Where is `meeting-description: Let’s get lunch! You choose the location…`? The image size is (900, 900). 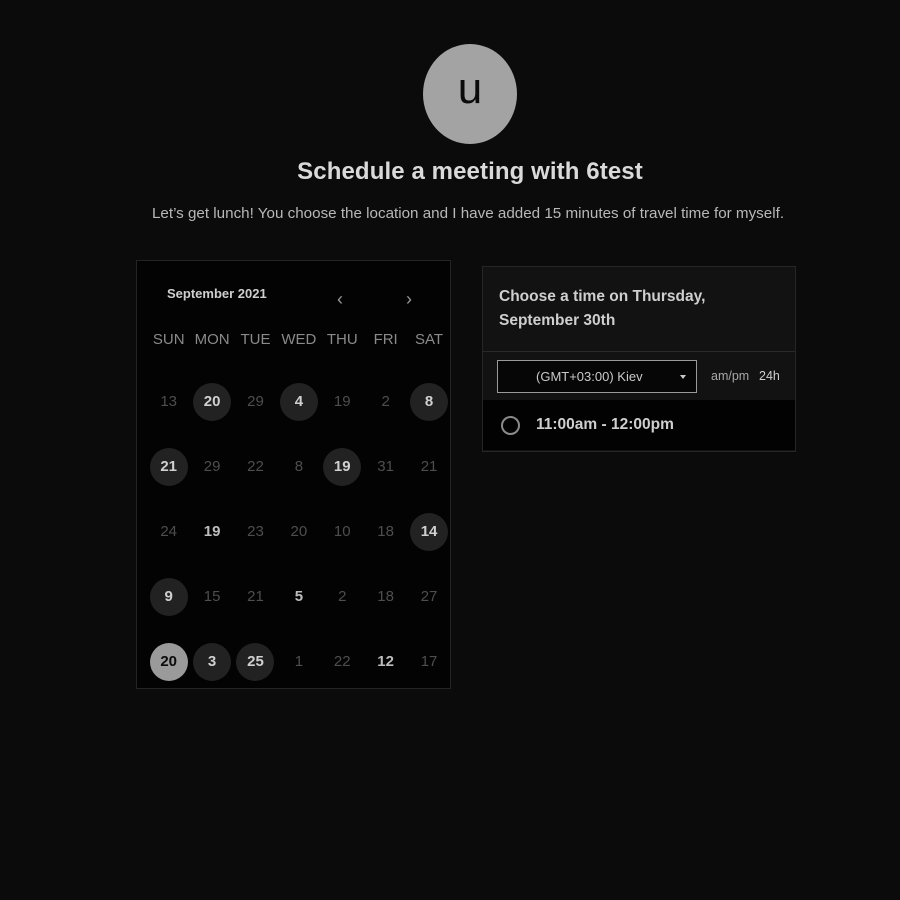
meeting-description: Let’s get lunch! You choose the location… is located at coordinates (468, 213).